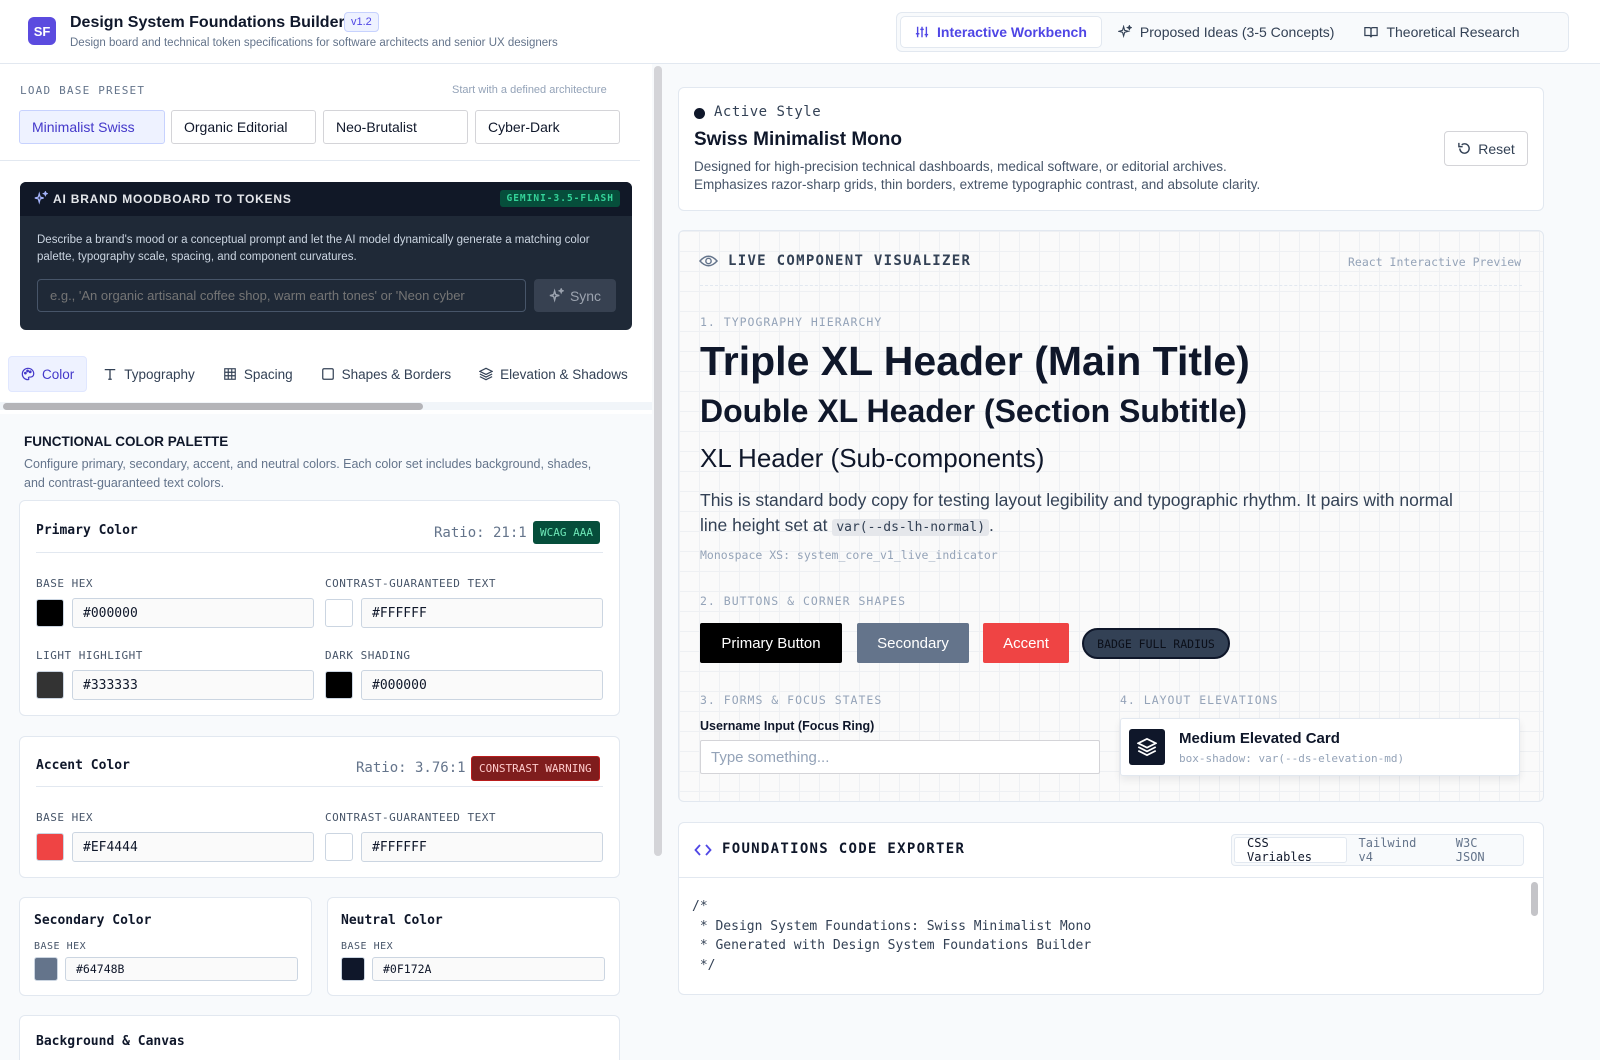  What do you see at coordinates (482, 847) in the screenshot?
I see `accent-text-hex-input: #FFFFFF` at bounding box center [482, 847].